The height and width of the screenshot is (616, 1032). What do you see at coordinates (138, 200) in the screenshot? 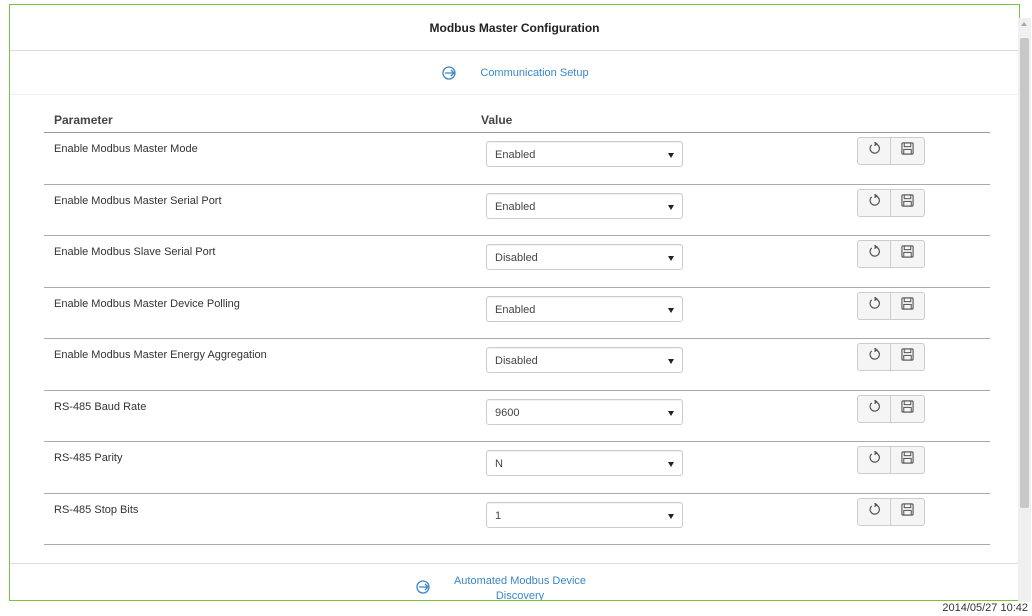
I see `parameter-label: Enable Modbus Master Serial Port` at bounding box center [138, 200].